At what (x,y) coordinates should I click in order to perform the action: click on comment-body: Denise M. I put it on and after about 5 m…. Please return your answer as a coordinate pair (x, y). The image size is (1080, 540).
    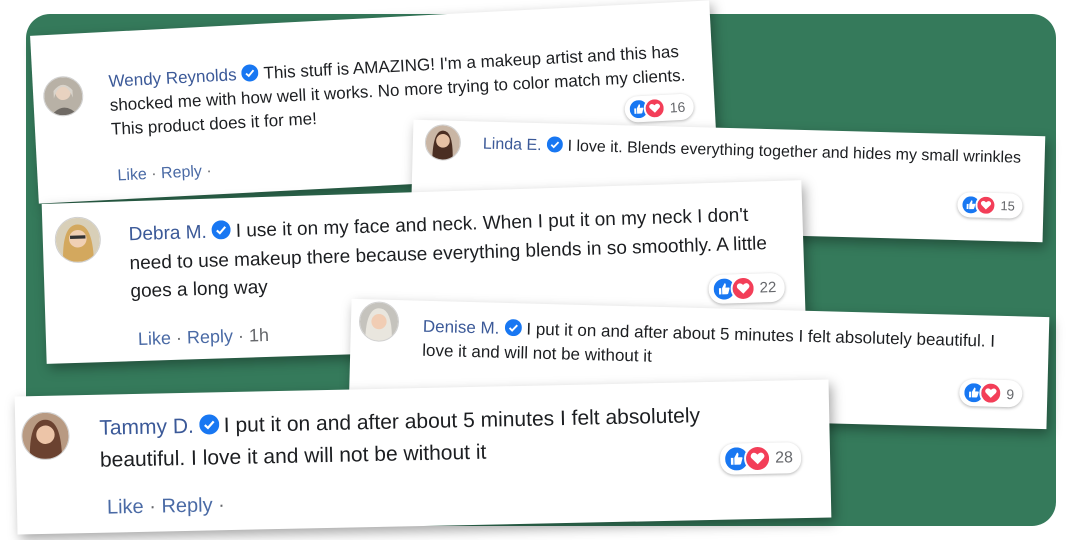
    Looking at the image, I should click on (717, 347).